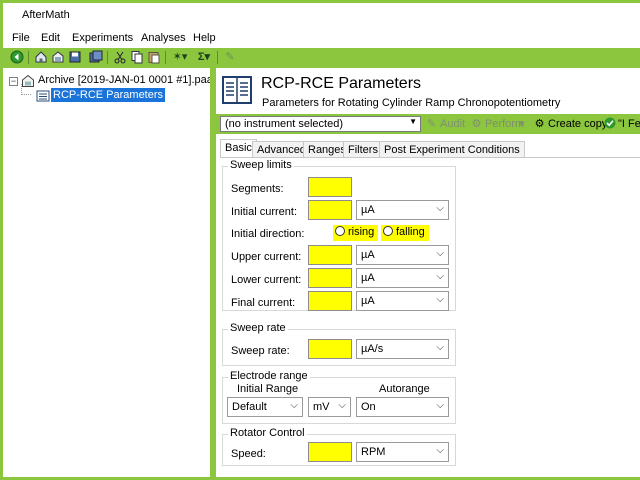 Image resolution: width=640 pixels, height=480 pixels. Describe the element at coordinates (120, 57) in the screenshot. I see `cut-icon` at that location.